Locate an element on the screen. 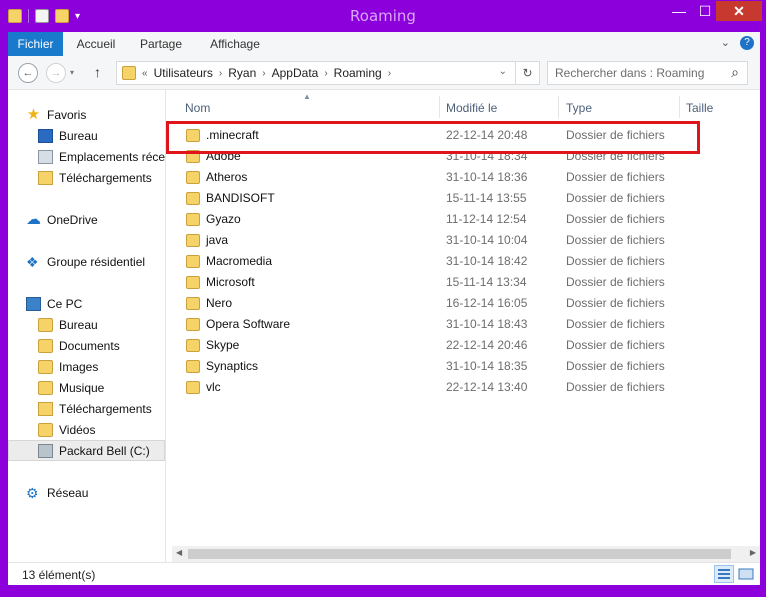 This screenshot has width=766, height=597. sidebar-item-ce-pc: Ce PC is located at coordinates (54, 303).